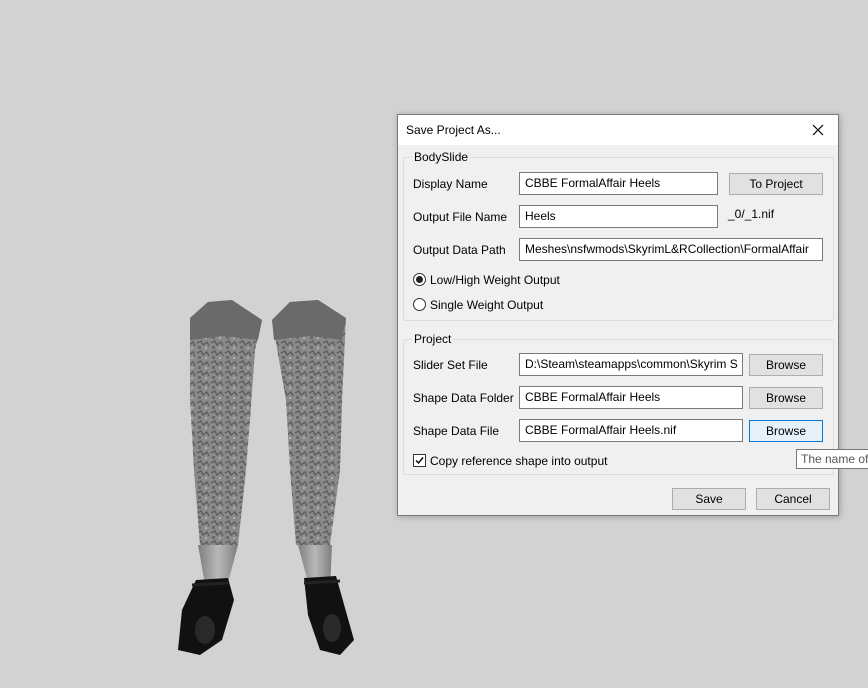 This screenshot has height=688, width=868. I want to click on low-high-weight-label: Low/High Weight Output, so click(495, 280).